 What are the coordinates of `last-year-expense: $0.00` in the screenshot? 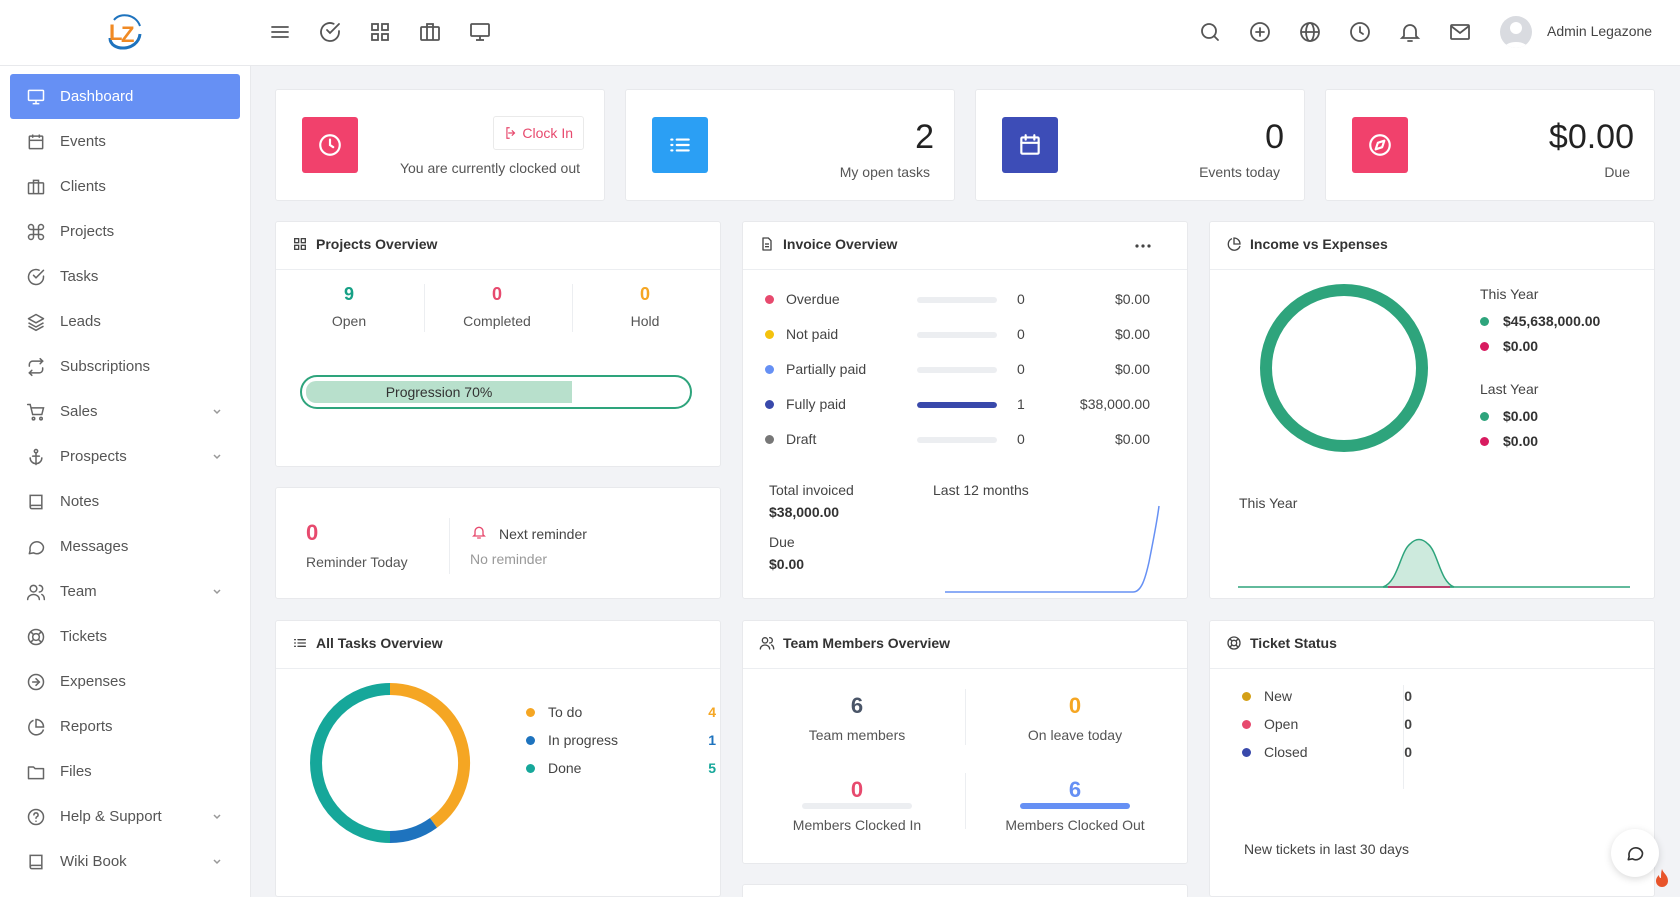 It's located at (1521, 441).